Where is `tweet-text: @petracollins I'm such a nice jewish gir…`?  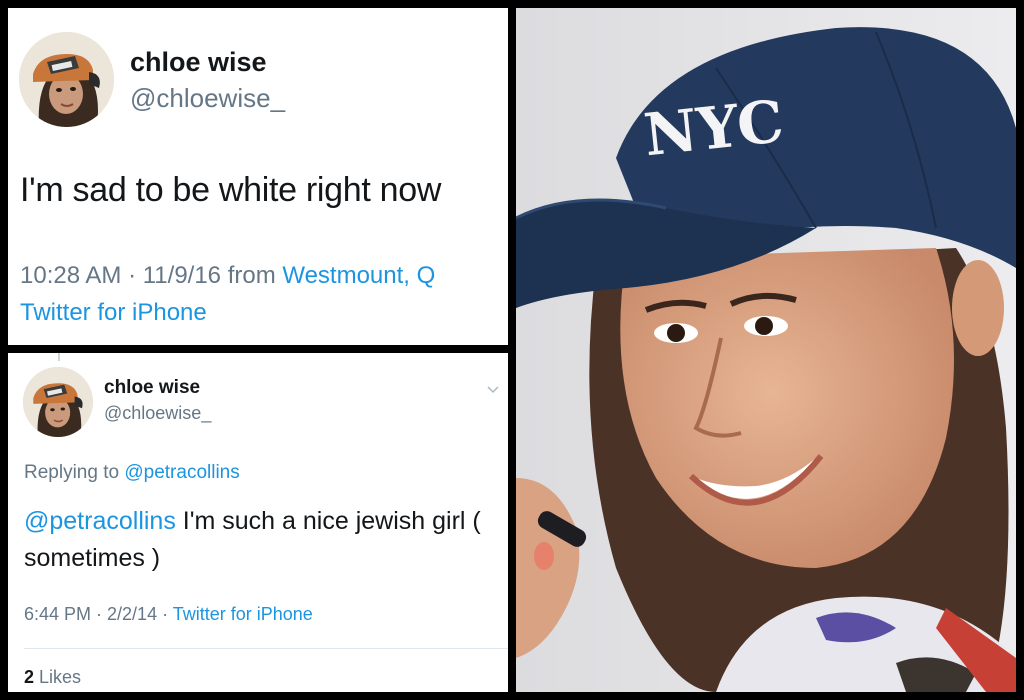 tweet-text: @petracollins I'm such a nice jewish gir… is located at coordinates (259, 540).